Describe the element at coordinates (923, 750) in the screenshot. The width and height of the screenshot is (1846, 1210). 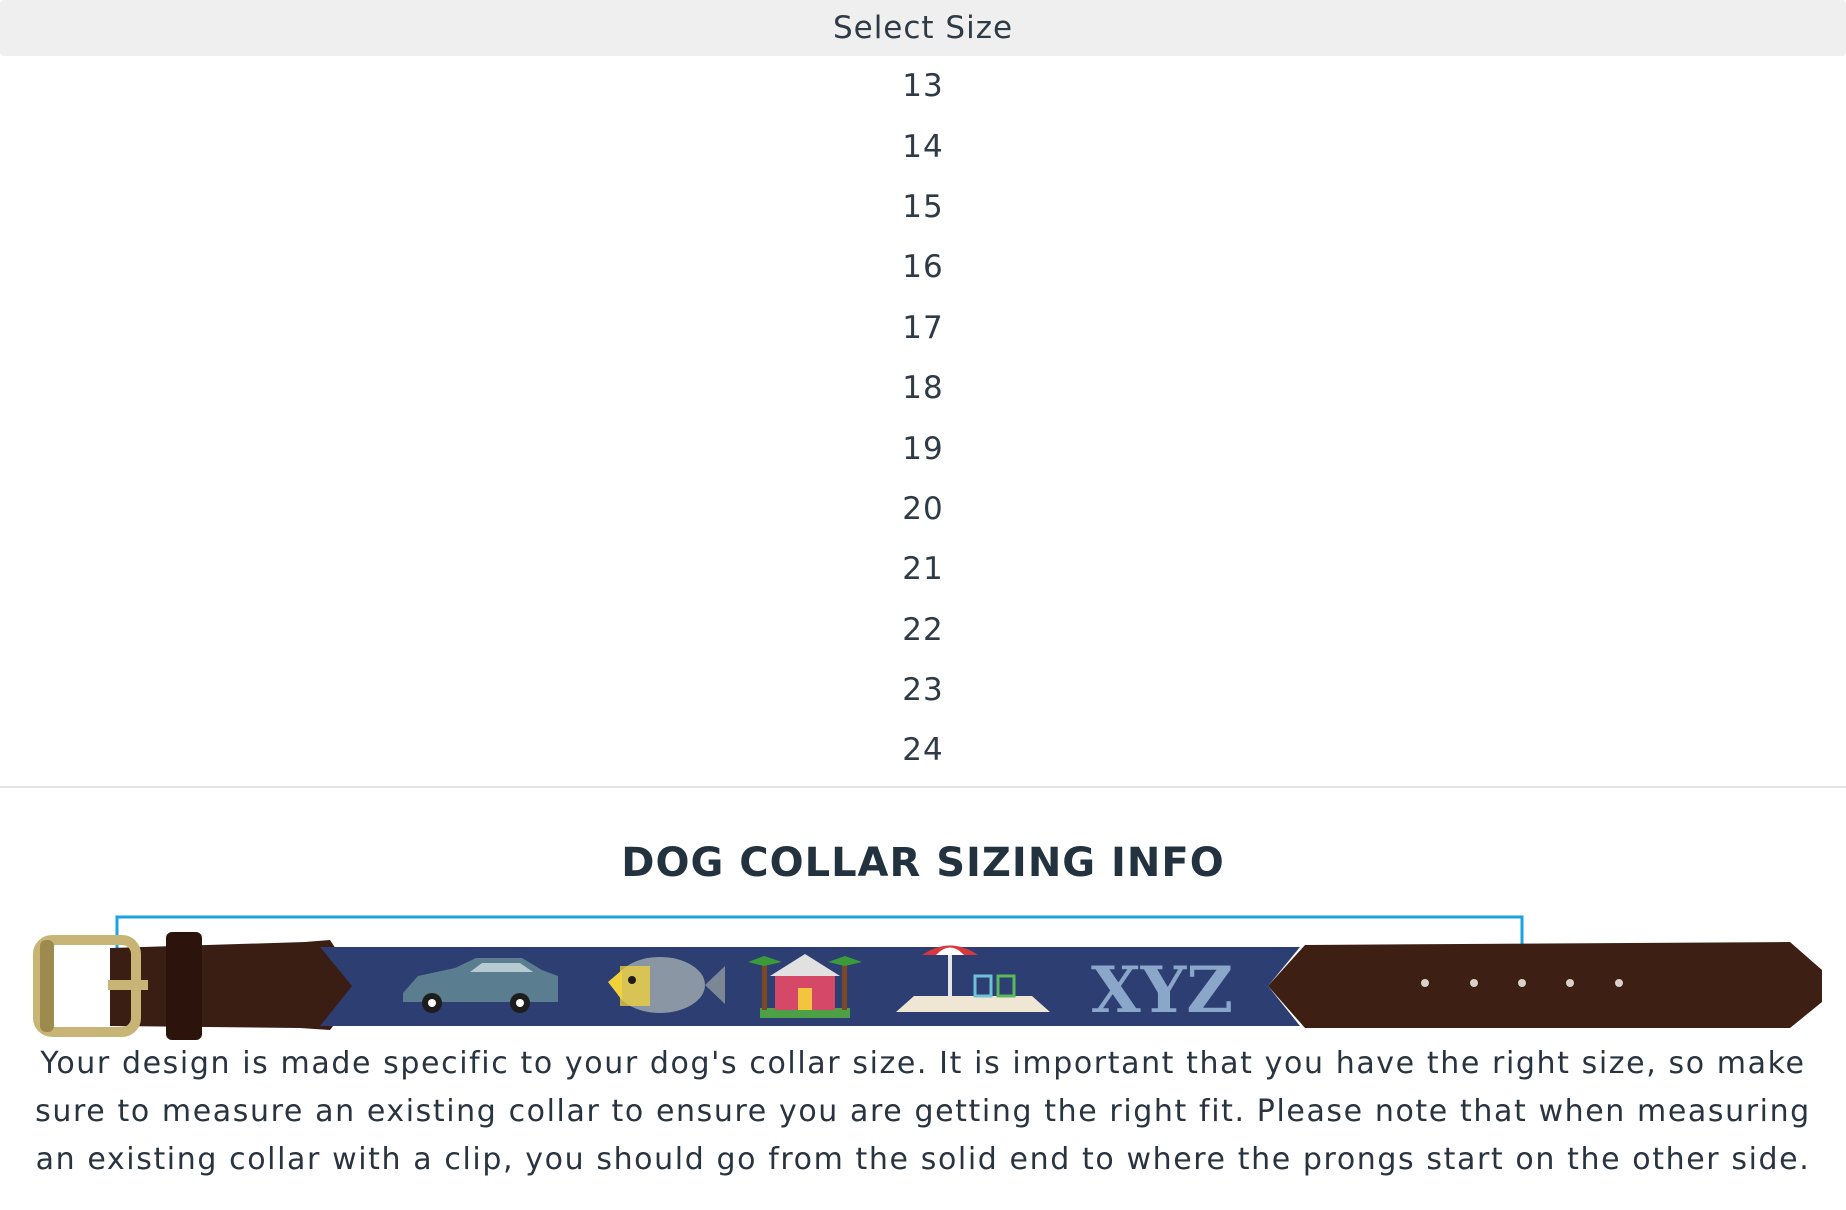
I see `size-option: 24` at that location.